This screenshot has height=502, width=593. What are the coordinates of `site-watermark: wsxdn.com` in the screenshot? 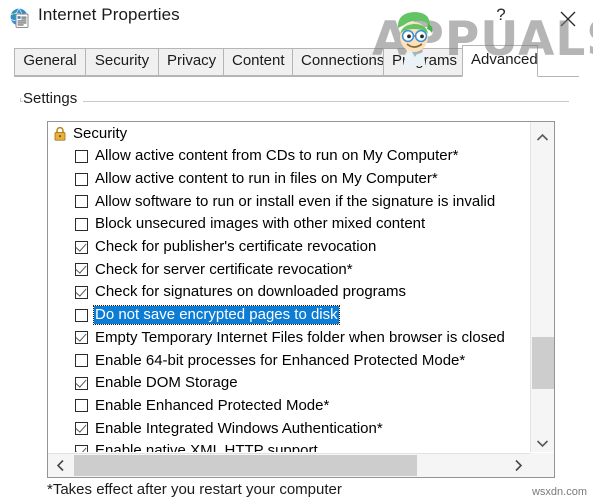 It's located at (559, 492).